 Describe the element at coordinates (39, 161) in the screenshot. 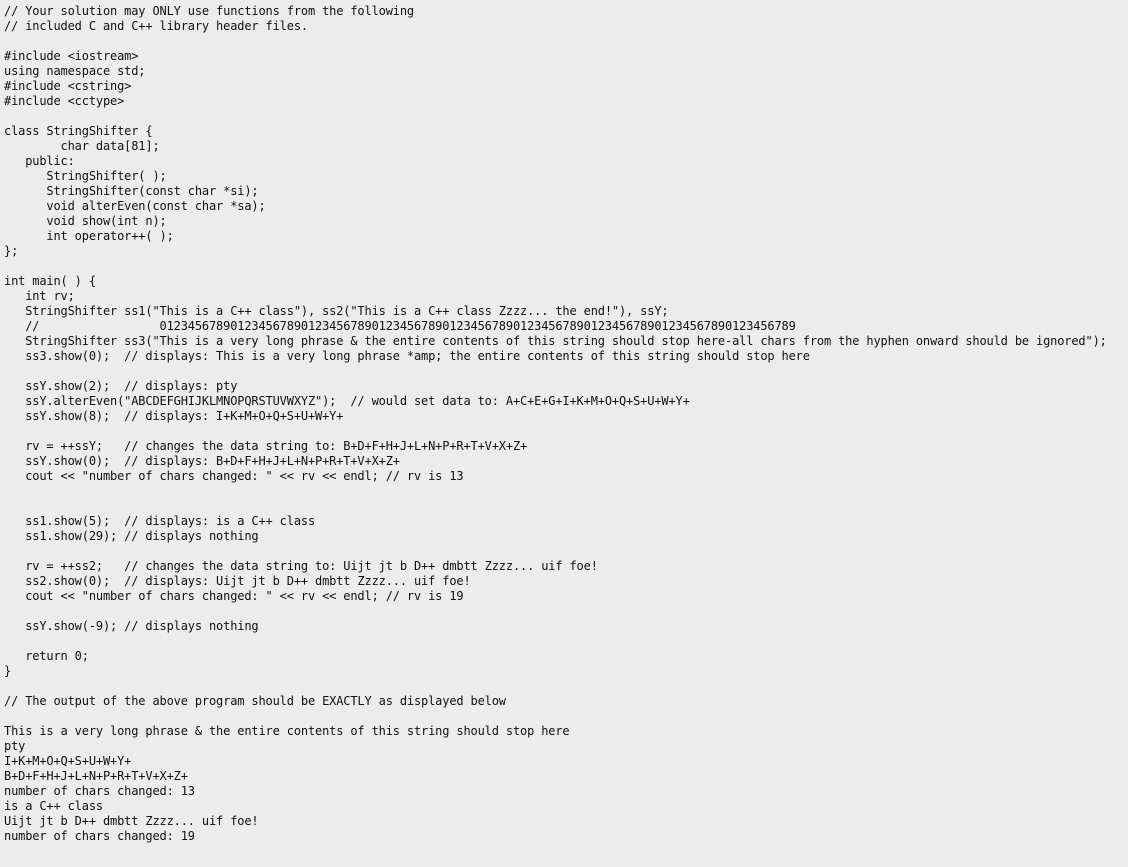

I see `code-line: public:` at that location.